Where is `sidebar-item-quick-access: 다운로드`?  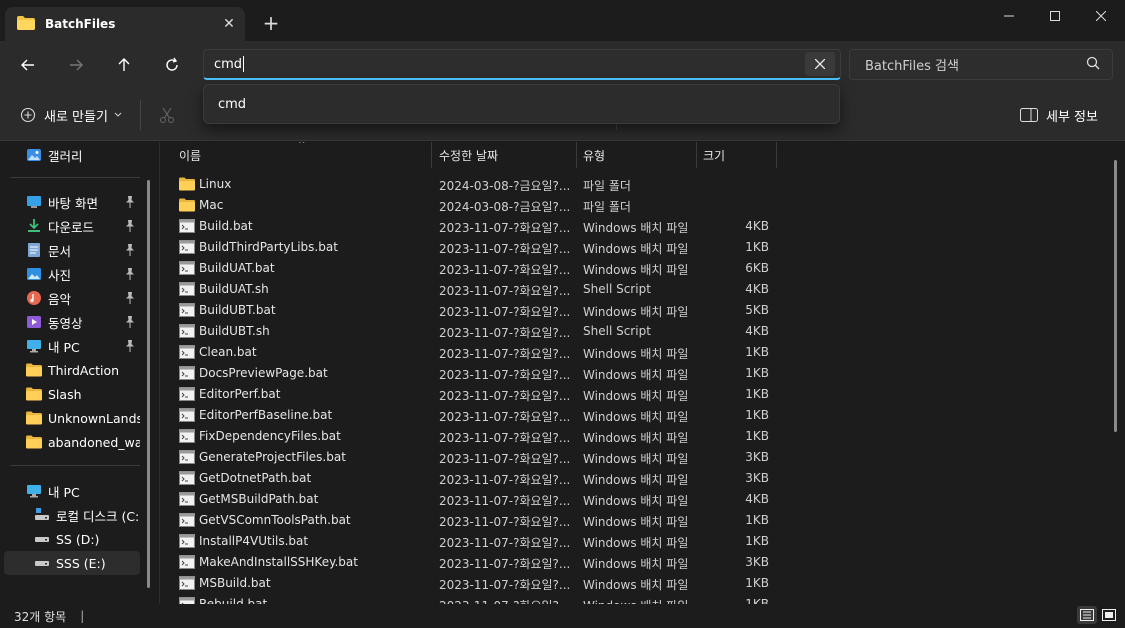 sidebar-item-quick-access: 다운로드 is located at coordinates (72, 226).